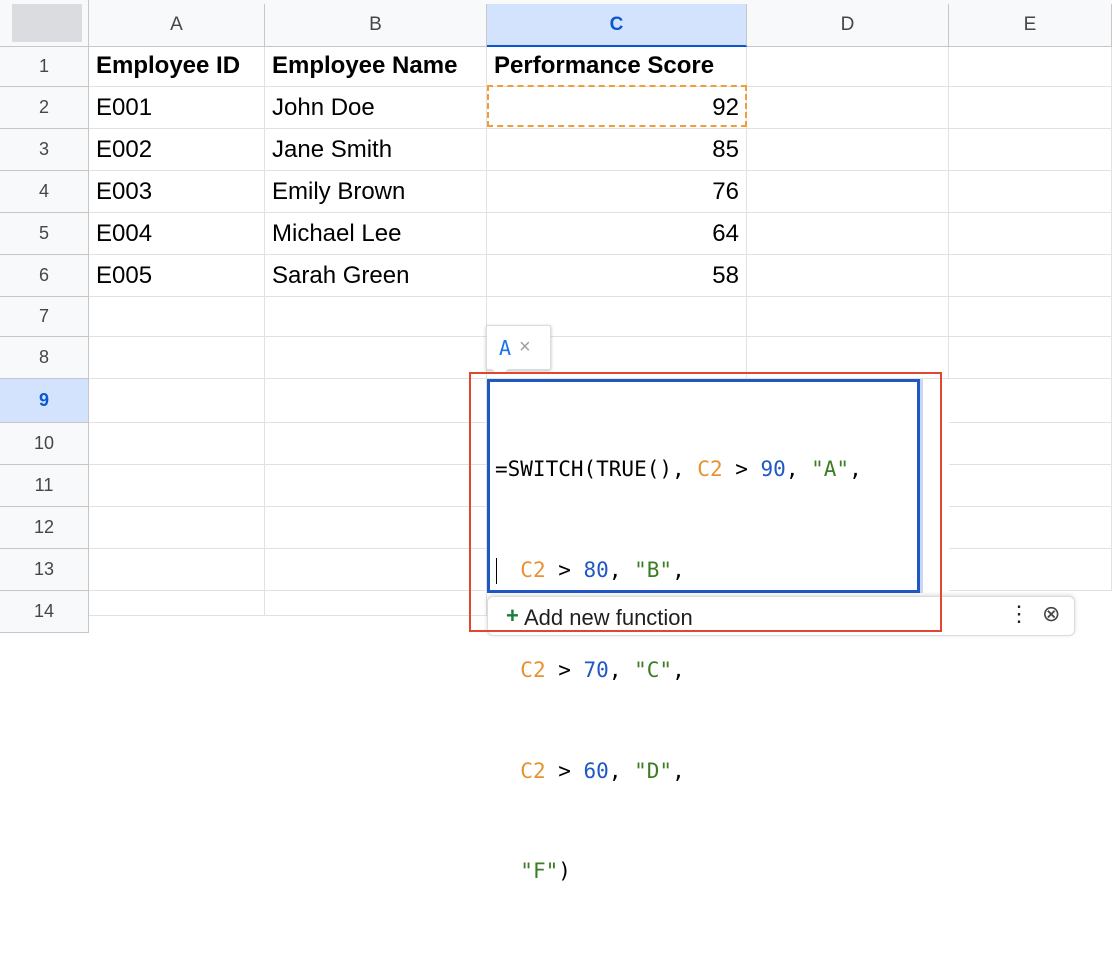  What do you see at coordinates (848, 317) in the screenshot?
I see `cell-d7` at bounding box center [848, 317].